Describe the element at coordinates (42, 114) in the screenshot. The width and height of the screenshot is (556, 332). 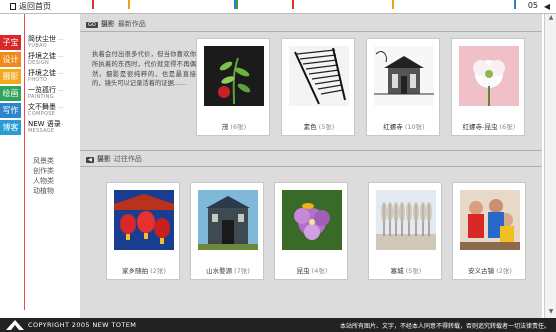
I see `nav-subtitle: COMPOSE` at that location.